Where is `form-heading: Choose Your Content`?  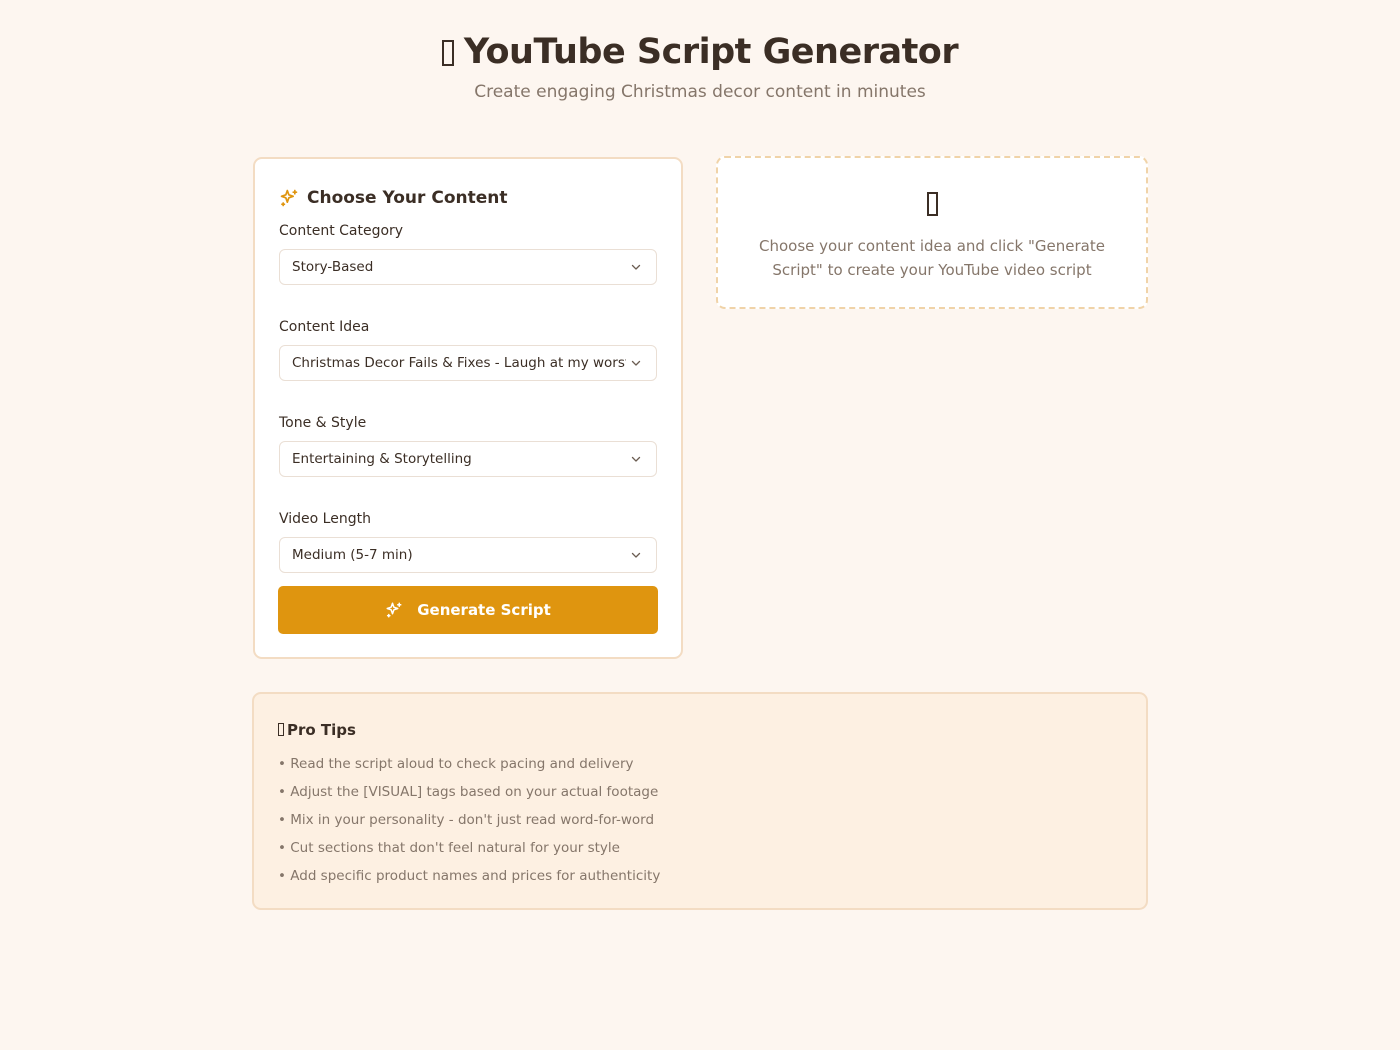
form-heading: Choose Your Content is located at coordinates (468, 198).